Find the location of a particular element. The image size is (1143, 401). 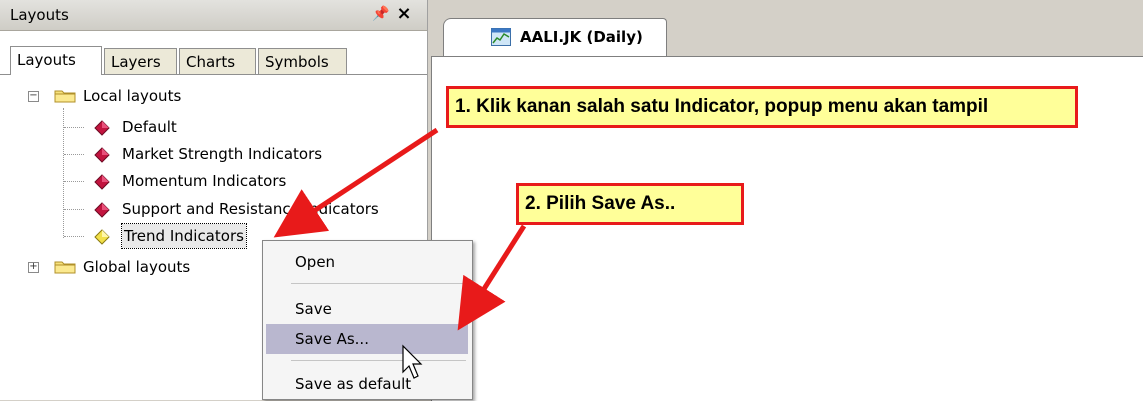

tree-item-label: Market Strength Indicators is located at coordinates (222, 154).